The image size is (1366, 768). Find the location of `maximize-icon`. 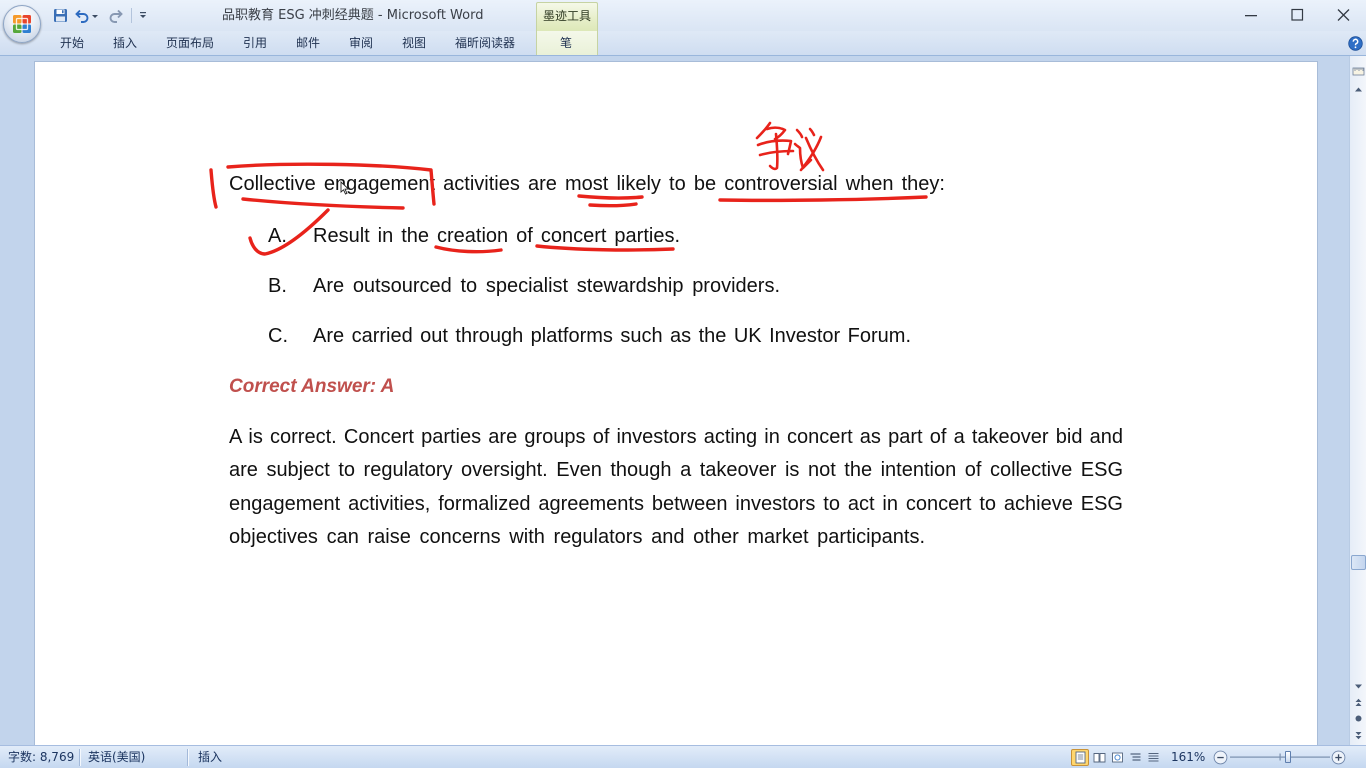

maximize-icon is located at coordinates (1297, 14).